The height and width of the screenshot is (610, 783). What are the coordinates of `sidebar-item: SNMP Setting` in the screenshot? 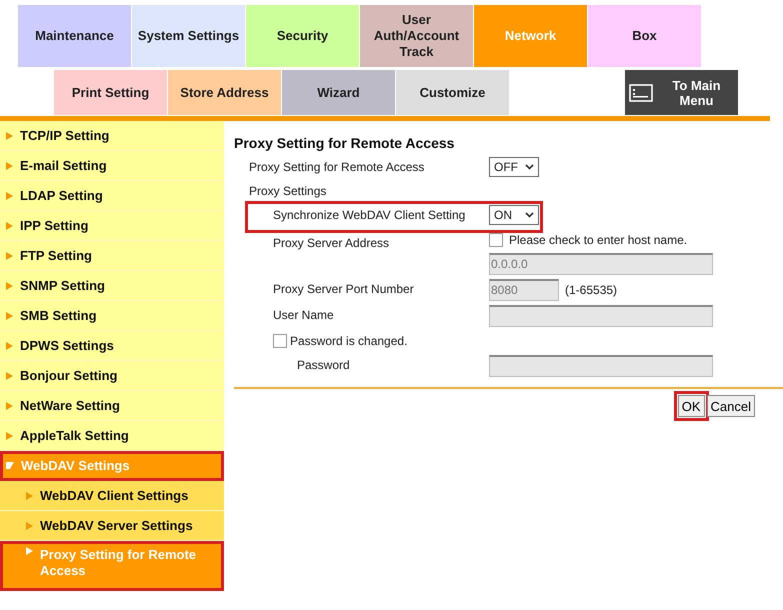 It's located at (112, 286).